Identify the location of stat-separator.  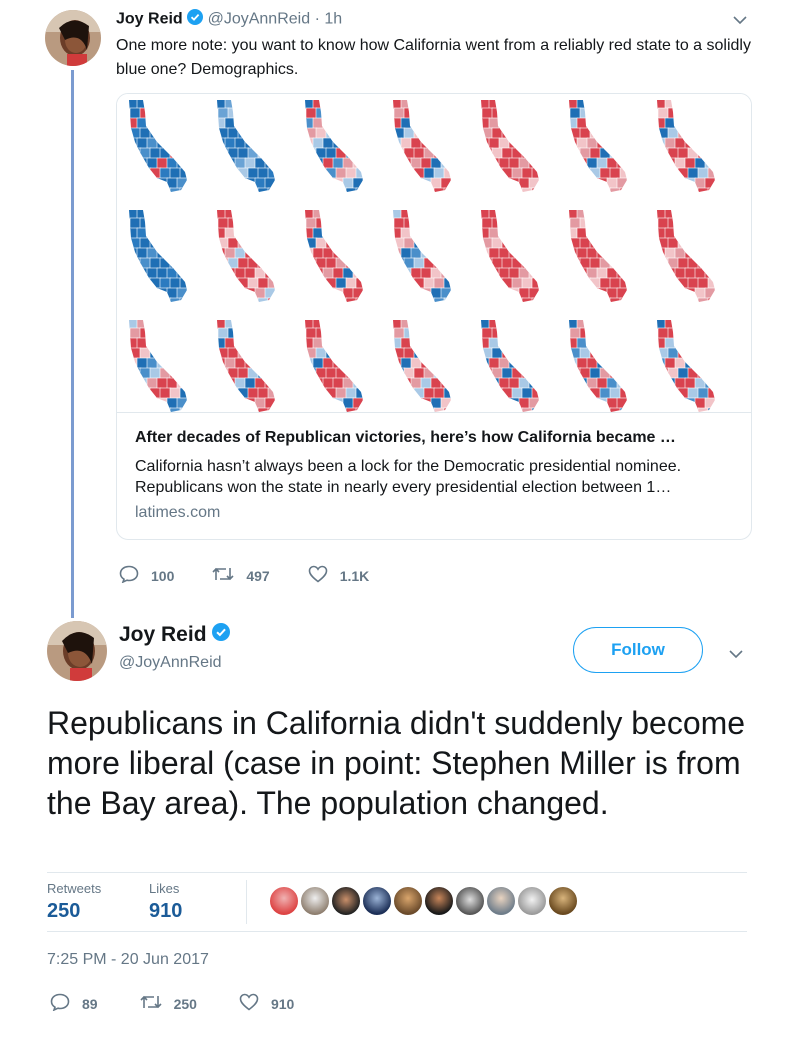
(246, 902).